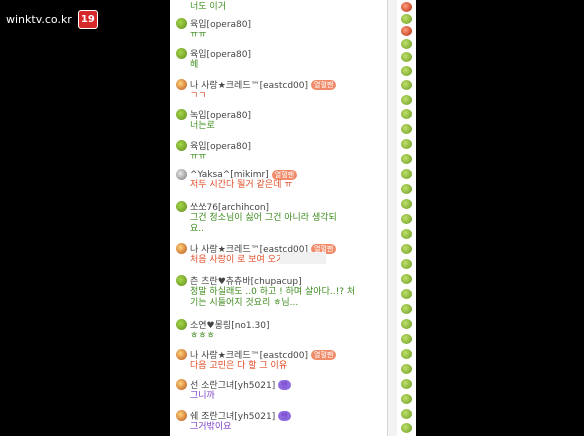 The height and width of the screenshot is (436, 584). I want to click on message-user: ^Yaksa^[mikimr], so click(229, 175).